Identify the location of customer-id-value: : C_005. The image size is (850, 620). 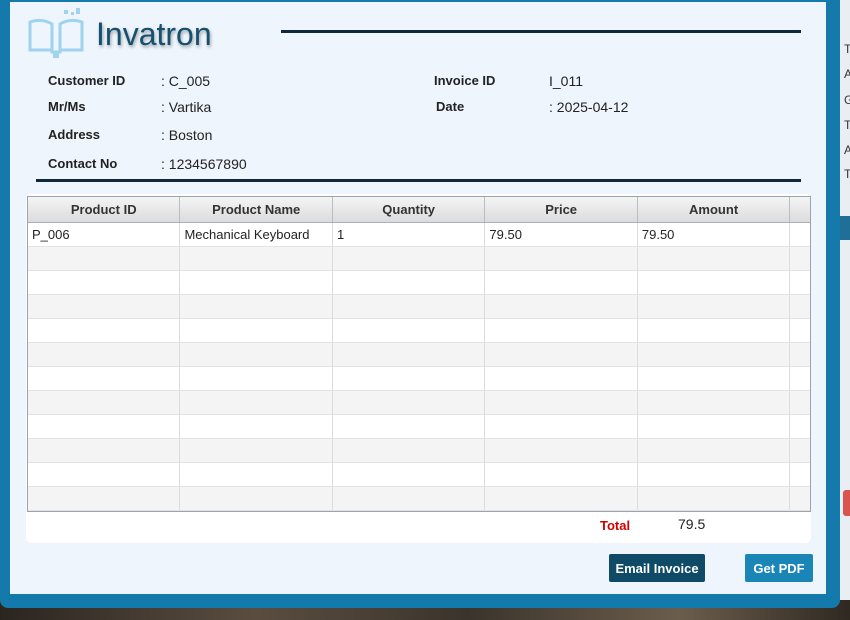
(186, 81).